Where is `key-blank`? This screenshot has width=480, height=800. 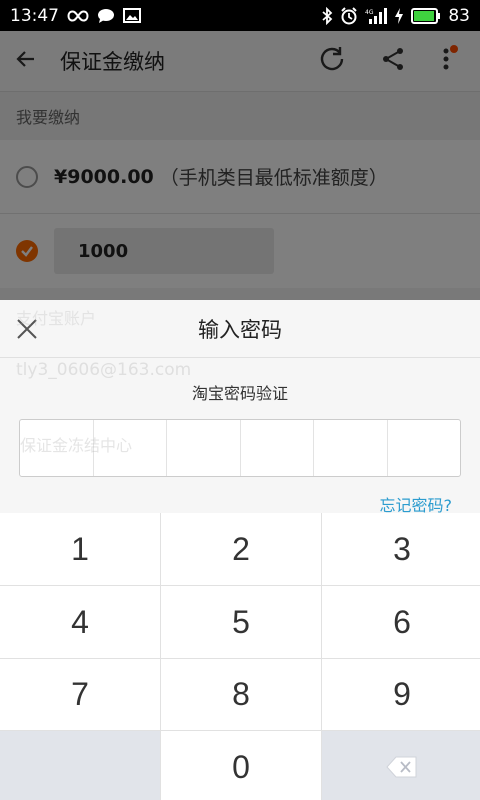
key-blank is located at coordinates (80, 765).